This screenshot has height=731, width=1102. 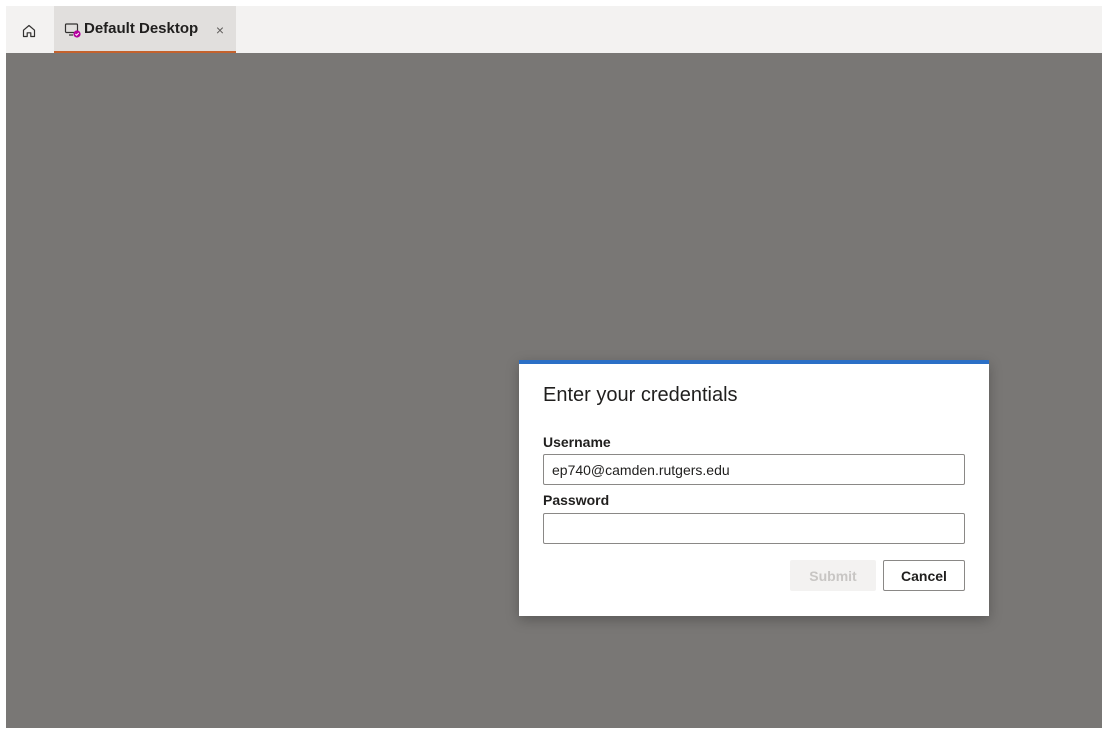 I want to click on remote-desktop-icon, so click(x=72, y=30).